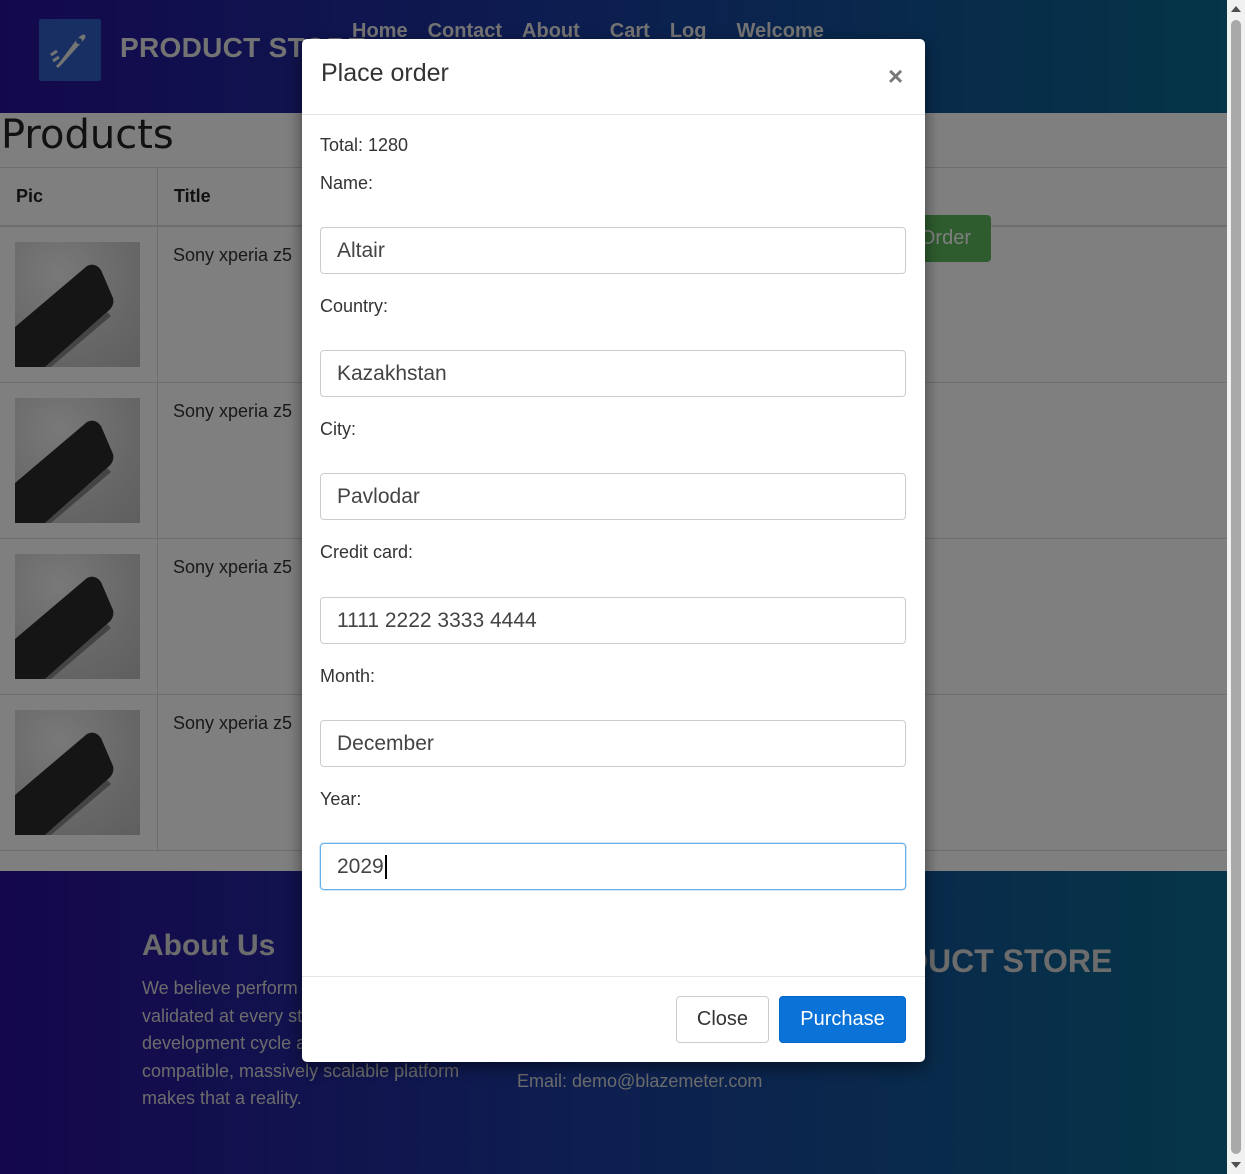 This screenshot has height=1174, width=1245. I want to click on close-icon: ×, so click(895, 76).